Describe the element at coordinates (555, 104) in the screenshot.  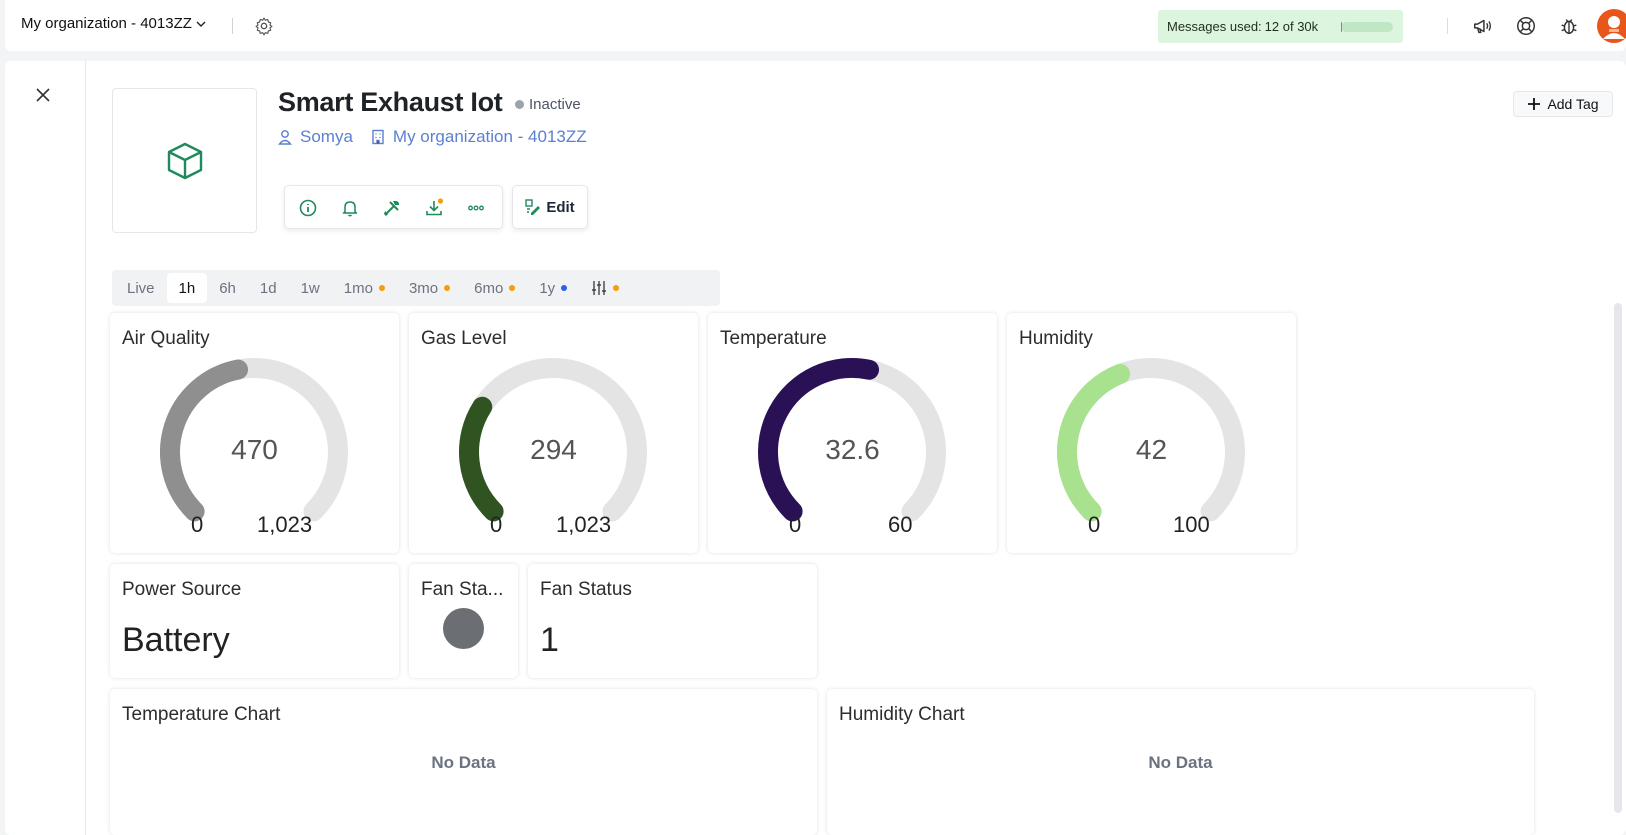
I see `status-label: Inactive` at that location.